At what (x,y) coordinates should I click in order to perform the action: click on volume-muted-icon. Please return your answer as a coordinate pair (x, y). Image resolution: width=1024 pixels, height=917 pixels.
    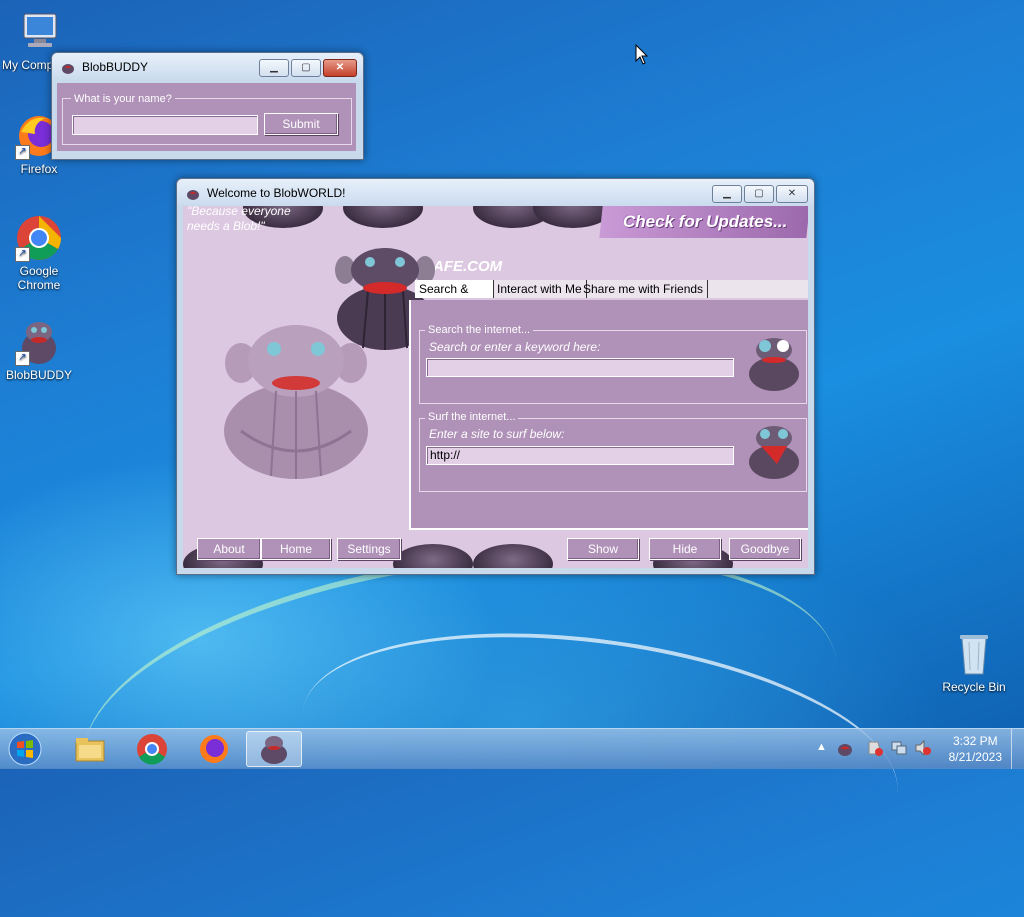
    Looking at the image, I should click on (923, 749).